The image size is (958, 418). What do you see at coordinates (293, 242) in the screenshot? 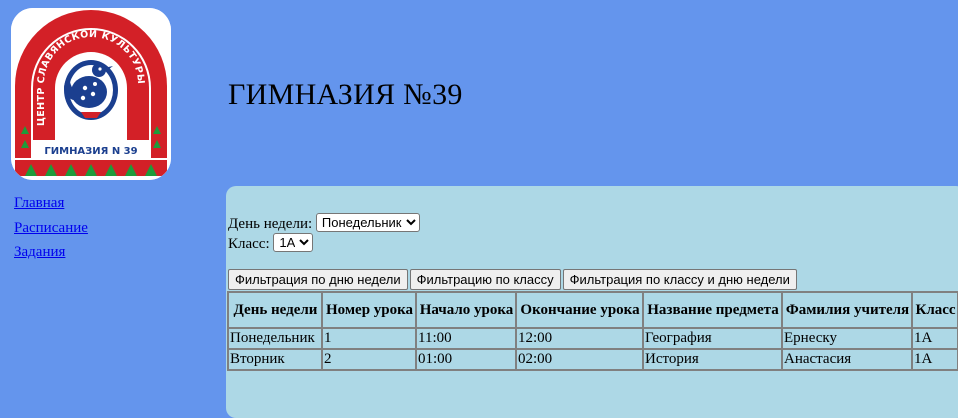
I see `class-select: 1А` at bounding box center [293, 242].